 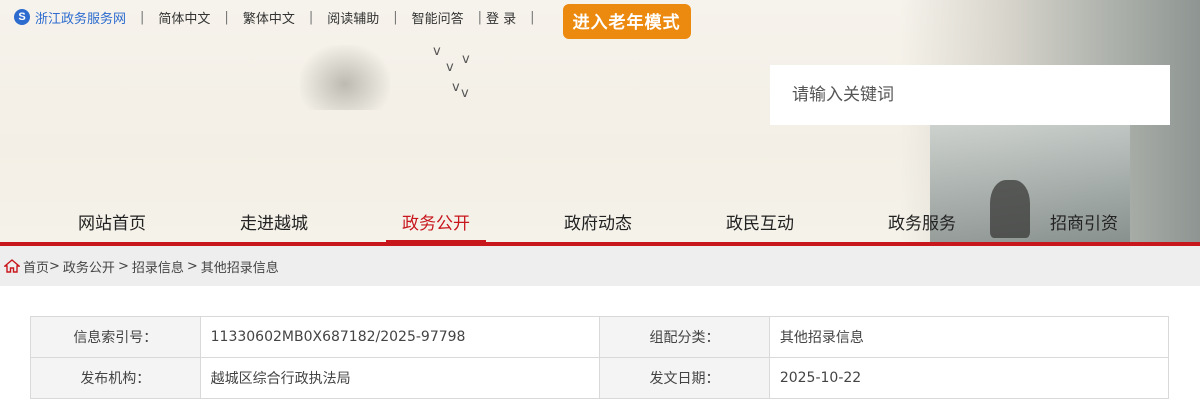 I want to click on nav-investment: 招商引资, so click(x=1084, y=224).